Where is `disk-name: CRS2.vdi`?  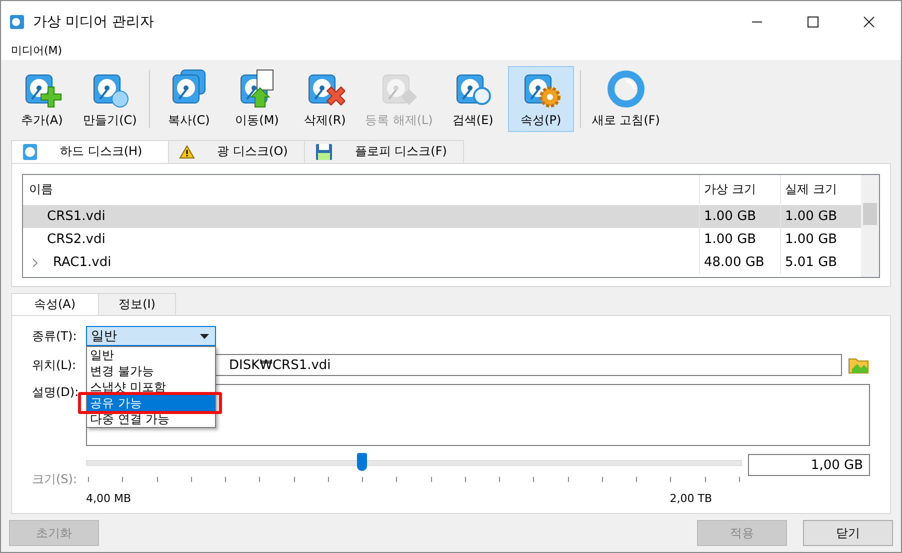 disk-name: CRS2.vdi is located at coordinates (76, 239).